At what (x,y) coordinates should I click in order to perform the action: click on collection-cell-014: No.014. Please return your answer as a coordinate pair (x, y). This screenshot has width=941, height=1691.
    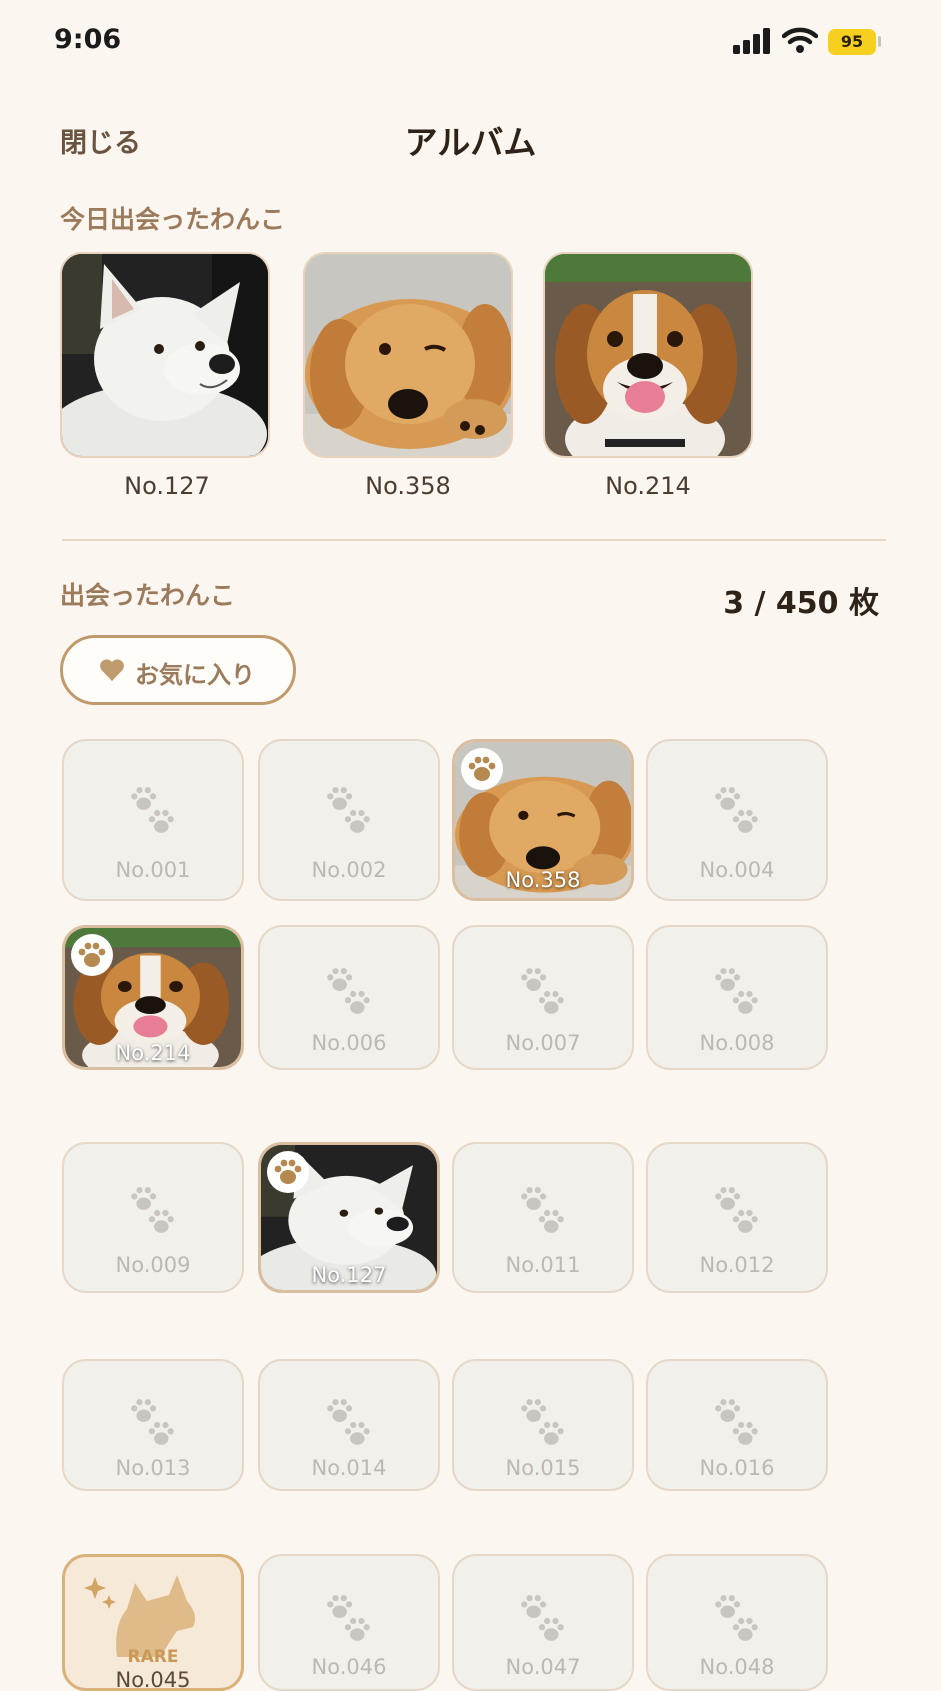
    Looking at the image, I should click on (349, 1425).